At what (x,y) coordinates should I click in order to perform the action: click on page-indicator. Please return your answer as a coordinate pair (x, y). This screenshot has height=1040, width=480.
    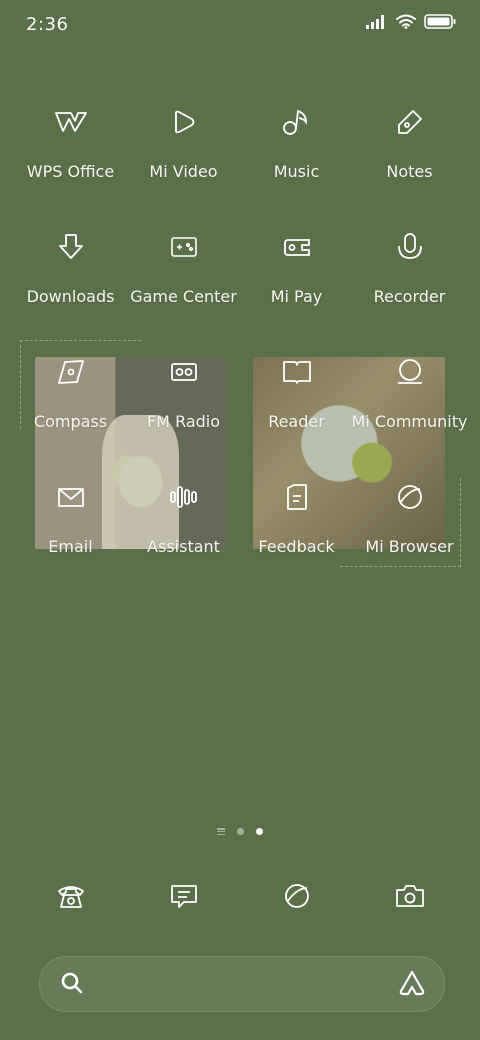
    Looking at the image, I should click on (240, 831).